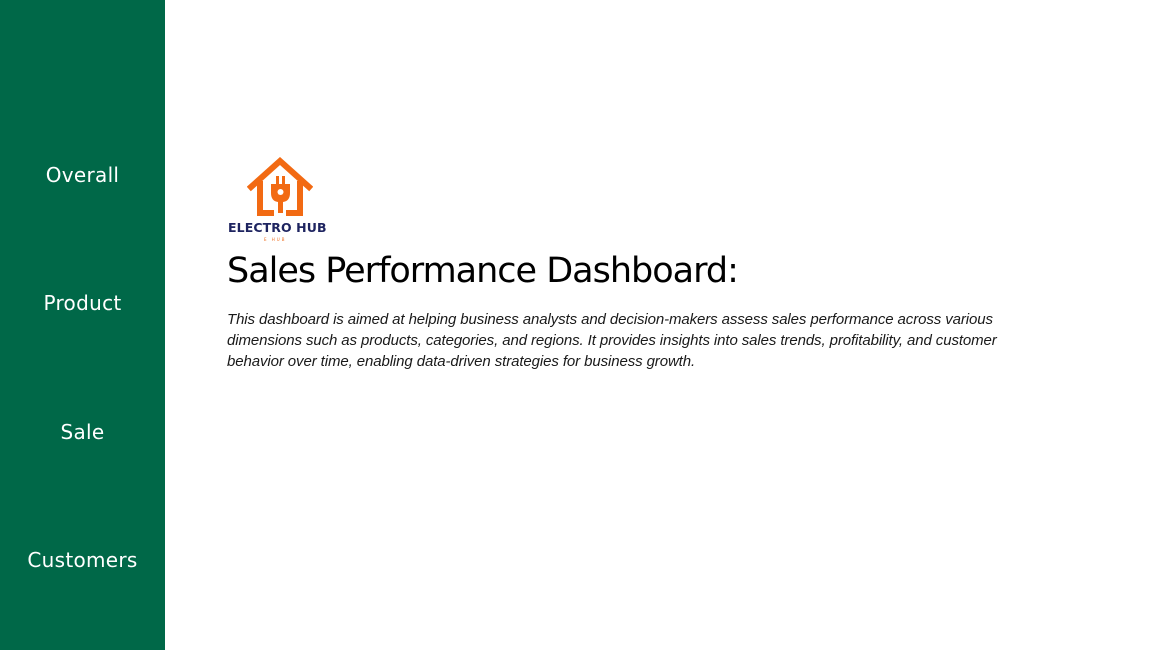  I want to click on house-plug-icon, so click(280, 186).